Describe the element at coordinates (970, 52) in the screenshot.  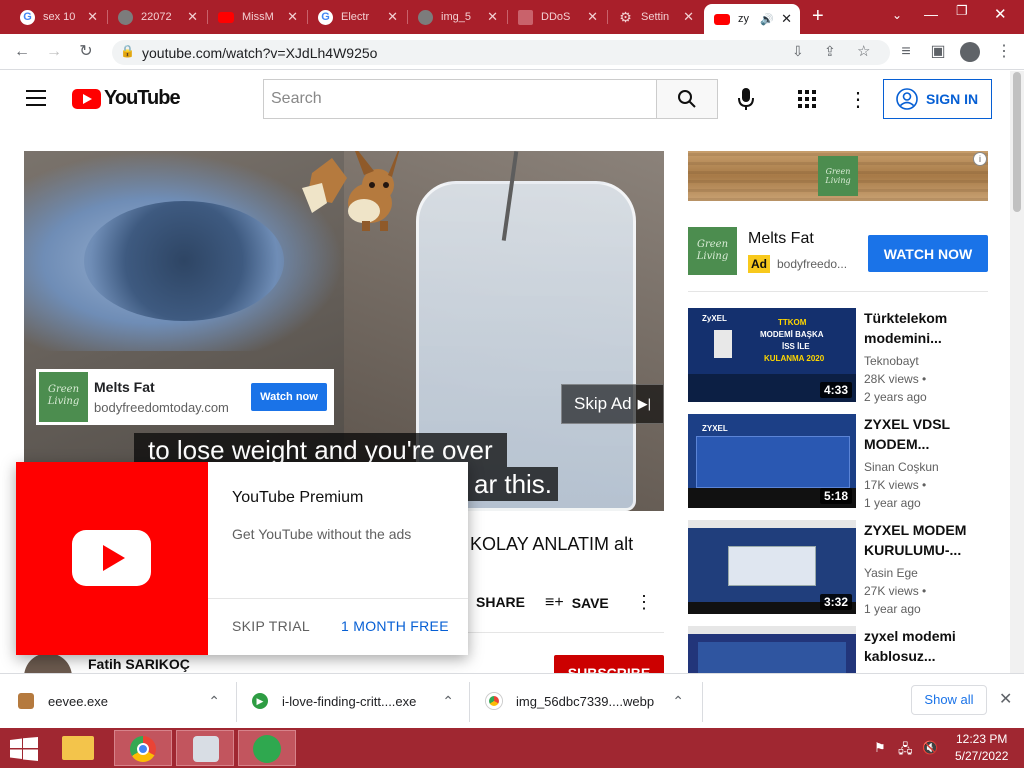
I see `profile-icon` at that location.